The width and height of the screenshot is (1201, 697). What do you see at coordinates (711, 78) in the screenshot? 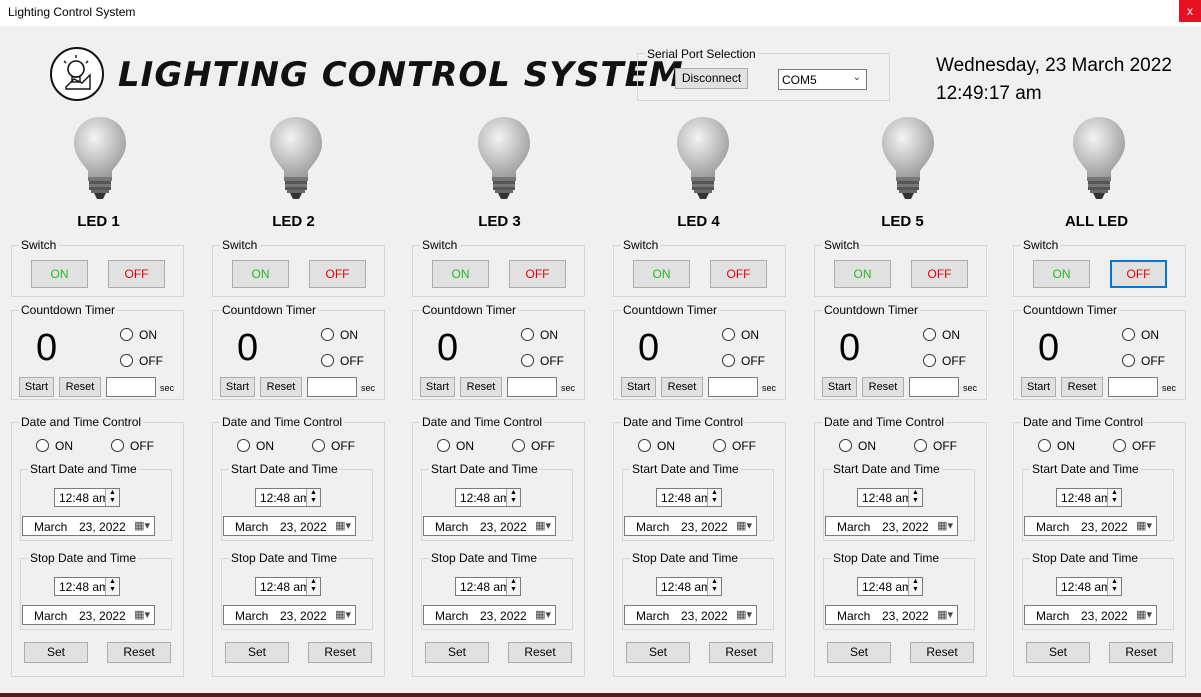
I see `disconnect-button: Disconnect` at bounding box center [711, 78].